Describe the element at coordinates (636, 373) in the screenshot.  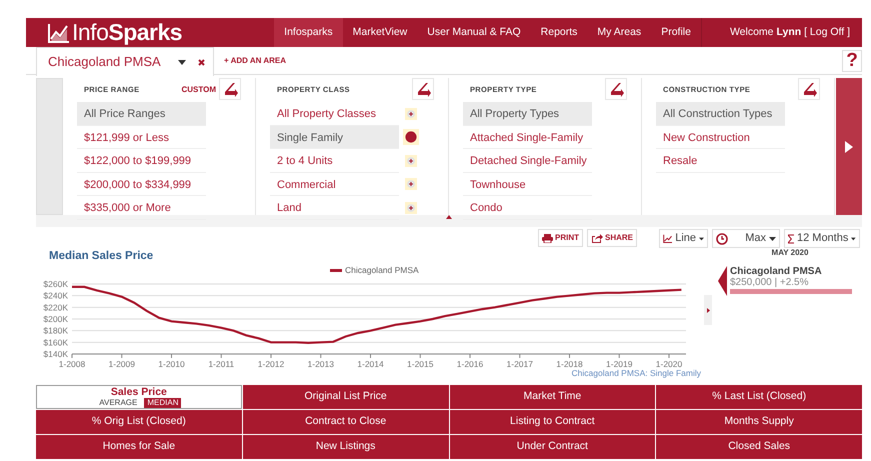
I see `chart-footnote: Chicagoland PMSA: Single Family` at that location.